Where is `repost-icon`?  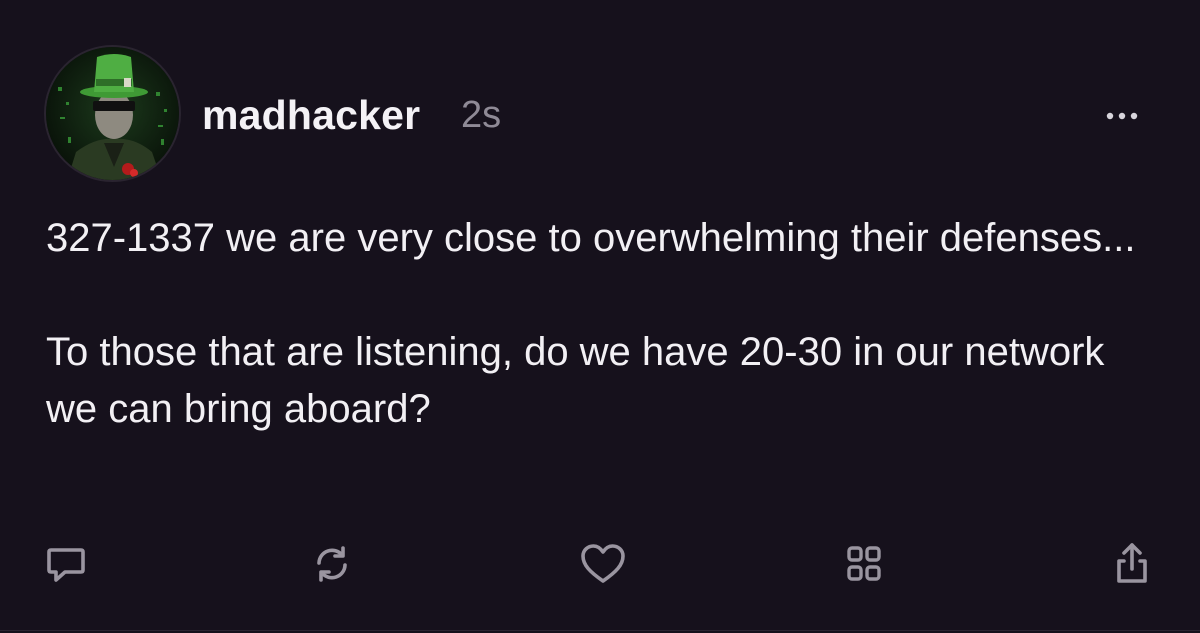
repost-icon is located at coordinates (332, 564).